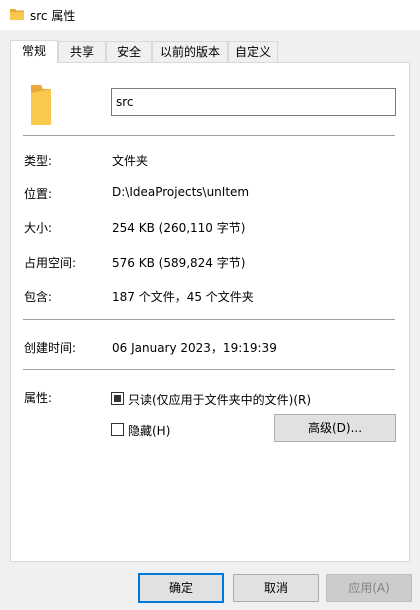 This screenshot has height=610, width=420. Describe the element at coordinates (117, 429) in the screenshot. I see `hidden-checkbox` at that location.